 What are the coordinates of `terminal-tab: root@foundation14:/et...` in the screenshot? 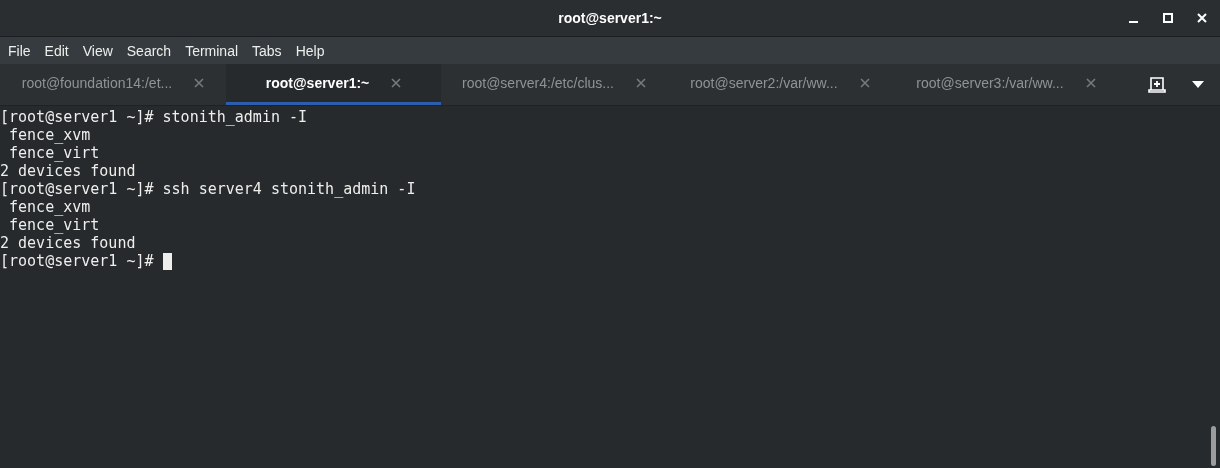 It's located at (113, 84).